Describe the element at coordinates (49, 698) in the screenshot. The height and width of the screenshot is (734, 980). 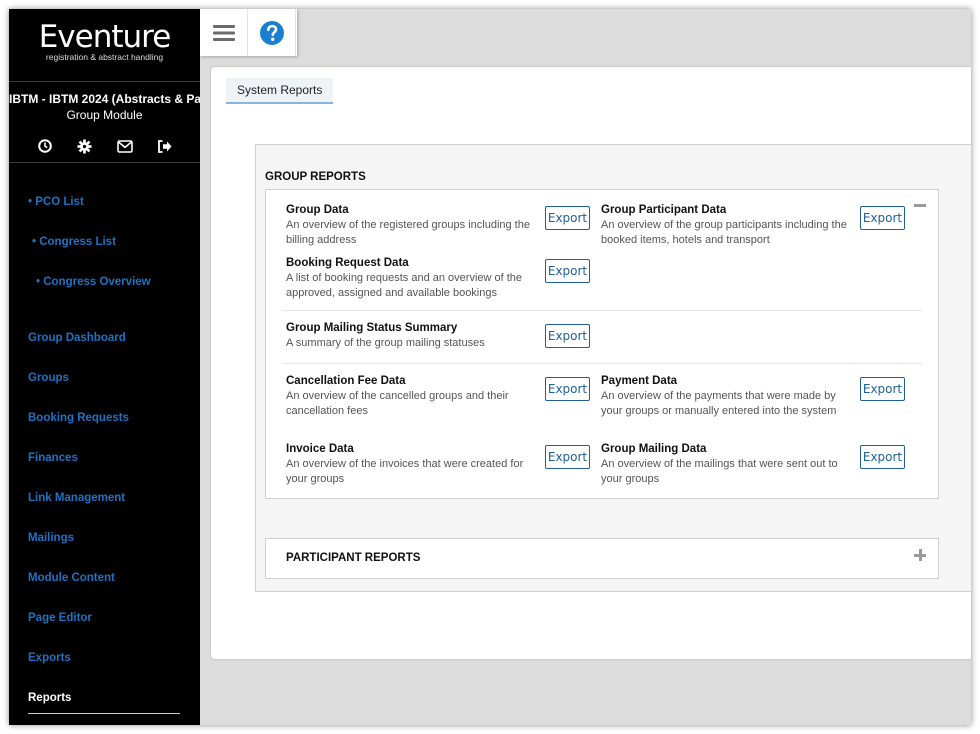
I see `sidebar-item-reports: Reports` at that location.